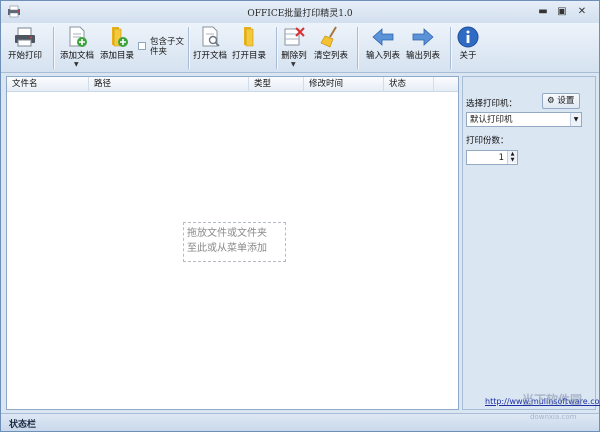 The height and width of the screenshot is (432, 600). Describe the element at coordinates (468, 56) in the screenshot. I see `about-label: 关于` at that location.